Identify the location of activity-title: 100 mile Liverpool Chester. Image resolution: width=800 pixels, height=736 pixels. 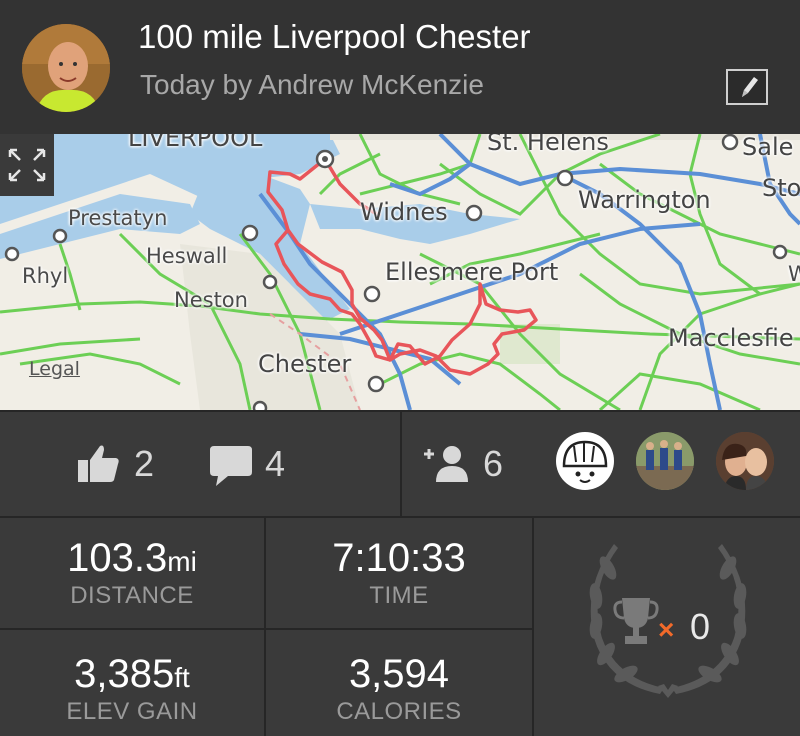
(334, 36).